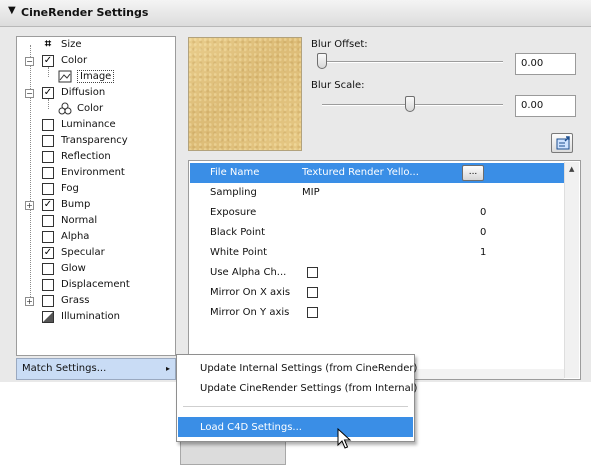 This screenshot has width=591, height=465. Describe the element at coordinates (245, 94) in the screenshot. I see `texture-preview` at that location.